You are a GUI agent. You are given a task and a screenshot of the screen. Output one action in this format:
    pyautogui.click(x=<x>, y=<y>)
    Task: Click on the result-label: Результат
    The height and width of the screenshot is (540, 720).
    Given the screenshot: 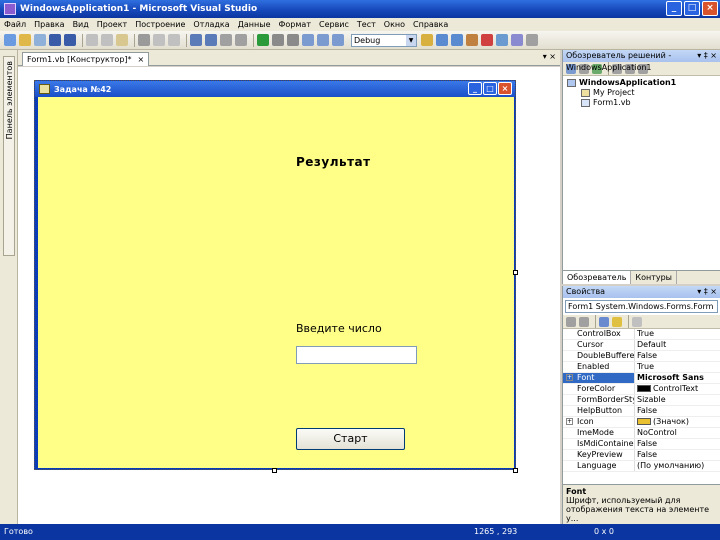 What is the action you would take?
    pyautogui.click(x=333, y=162)
    